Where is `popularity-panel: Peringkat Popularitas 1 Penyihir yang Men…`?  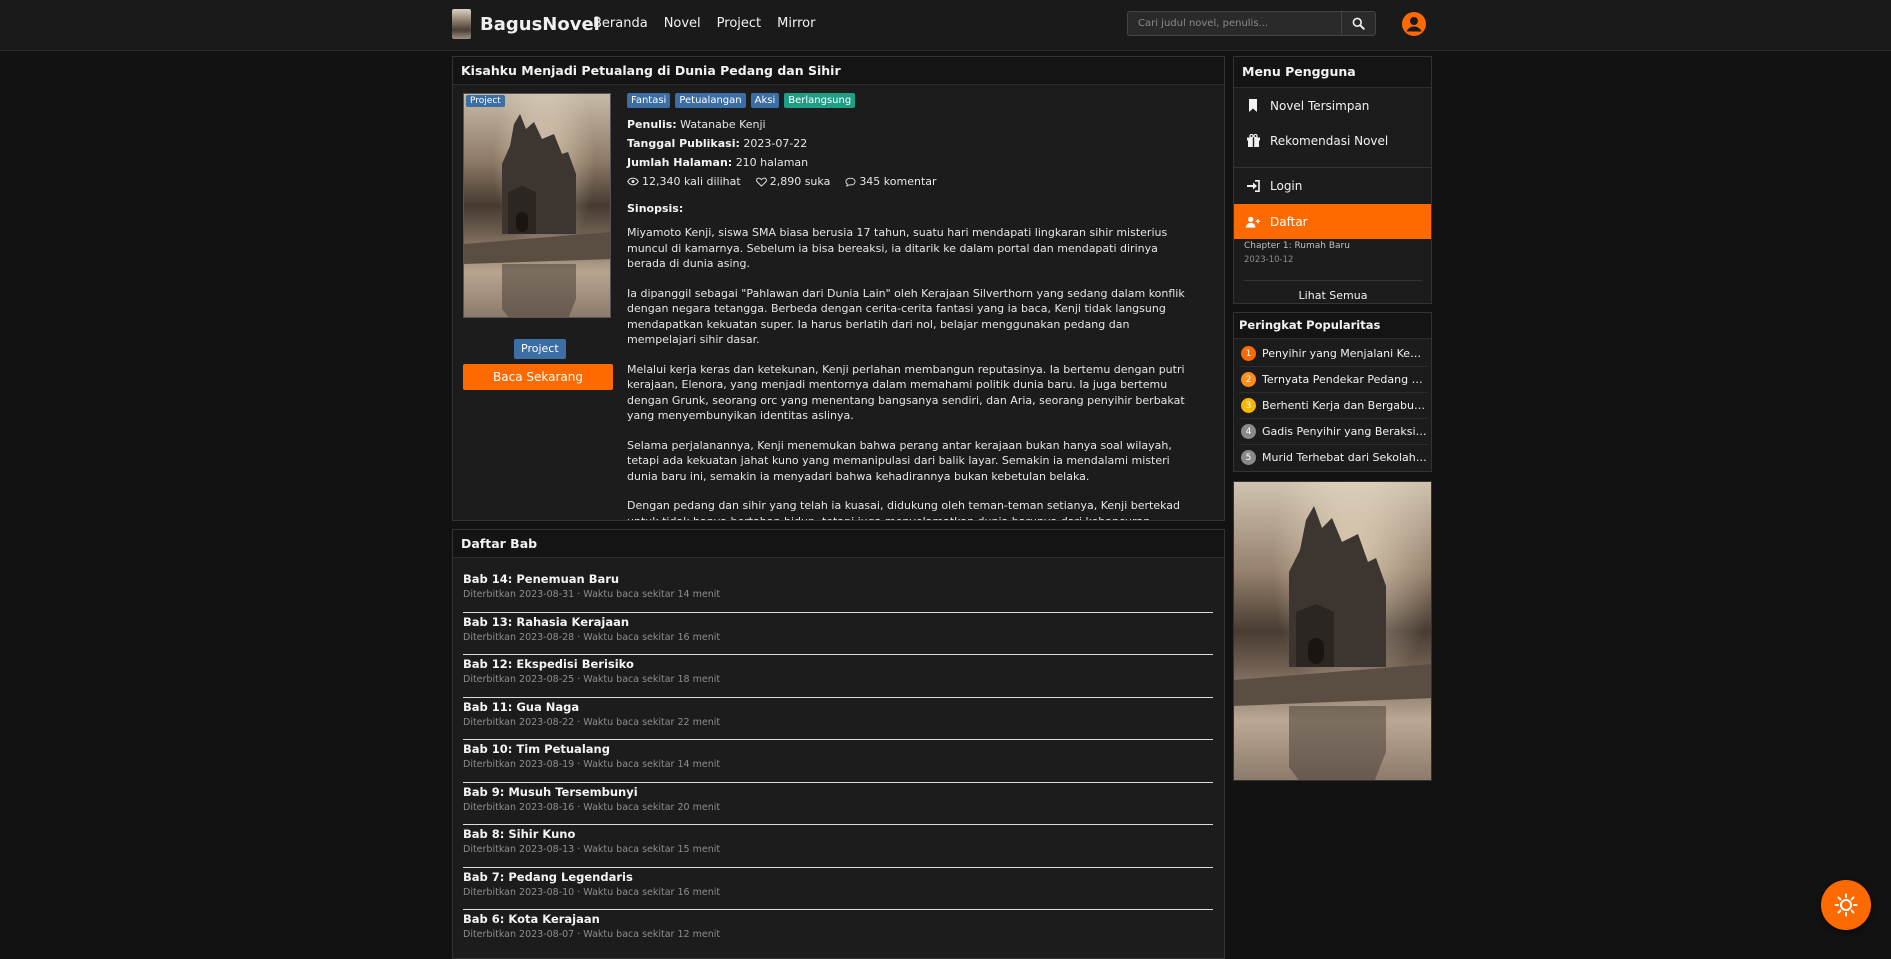 popularity-panel: Peringkat Popularitas 1 Penyihir yang Men… is located at coordinates (1332, 392).